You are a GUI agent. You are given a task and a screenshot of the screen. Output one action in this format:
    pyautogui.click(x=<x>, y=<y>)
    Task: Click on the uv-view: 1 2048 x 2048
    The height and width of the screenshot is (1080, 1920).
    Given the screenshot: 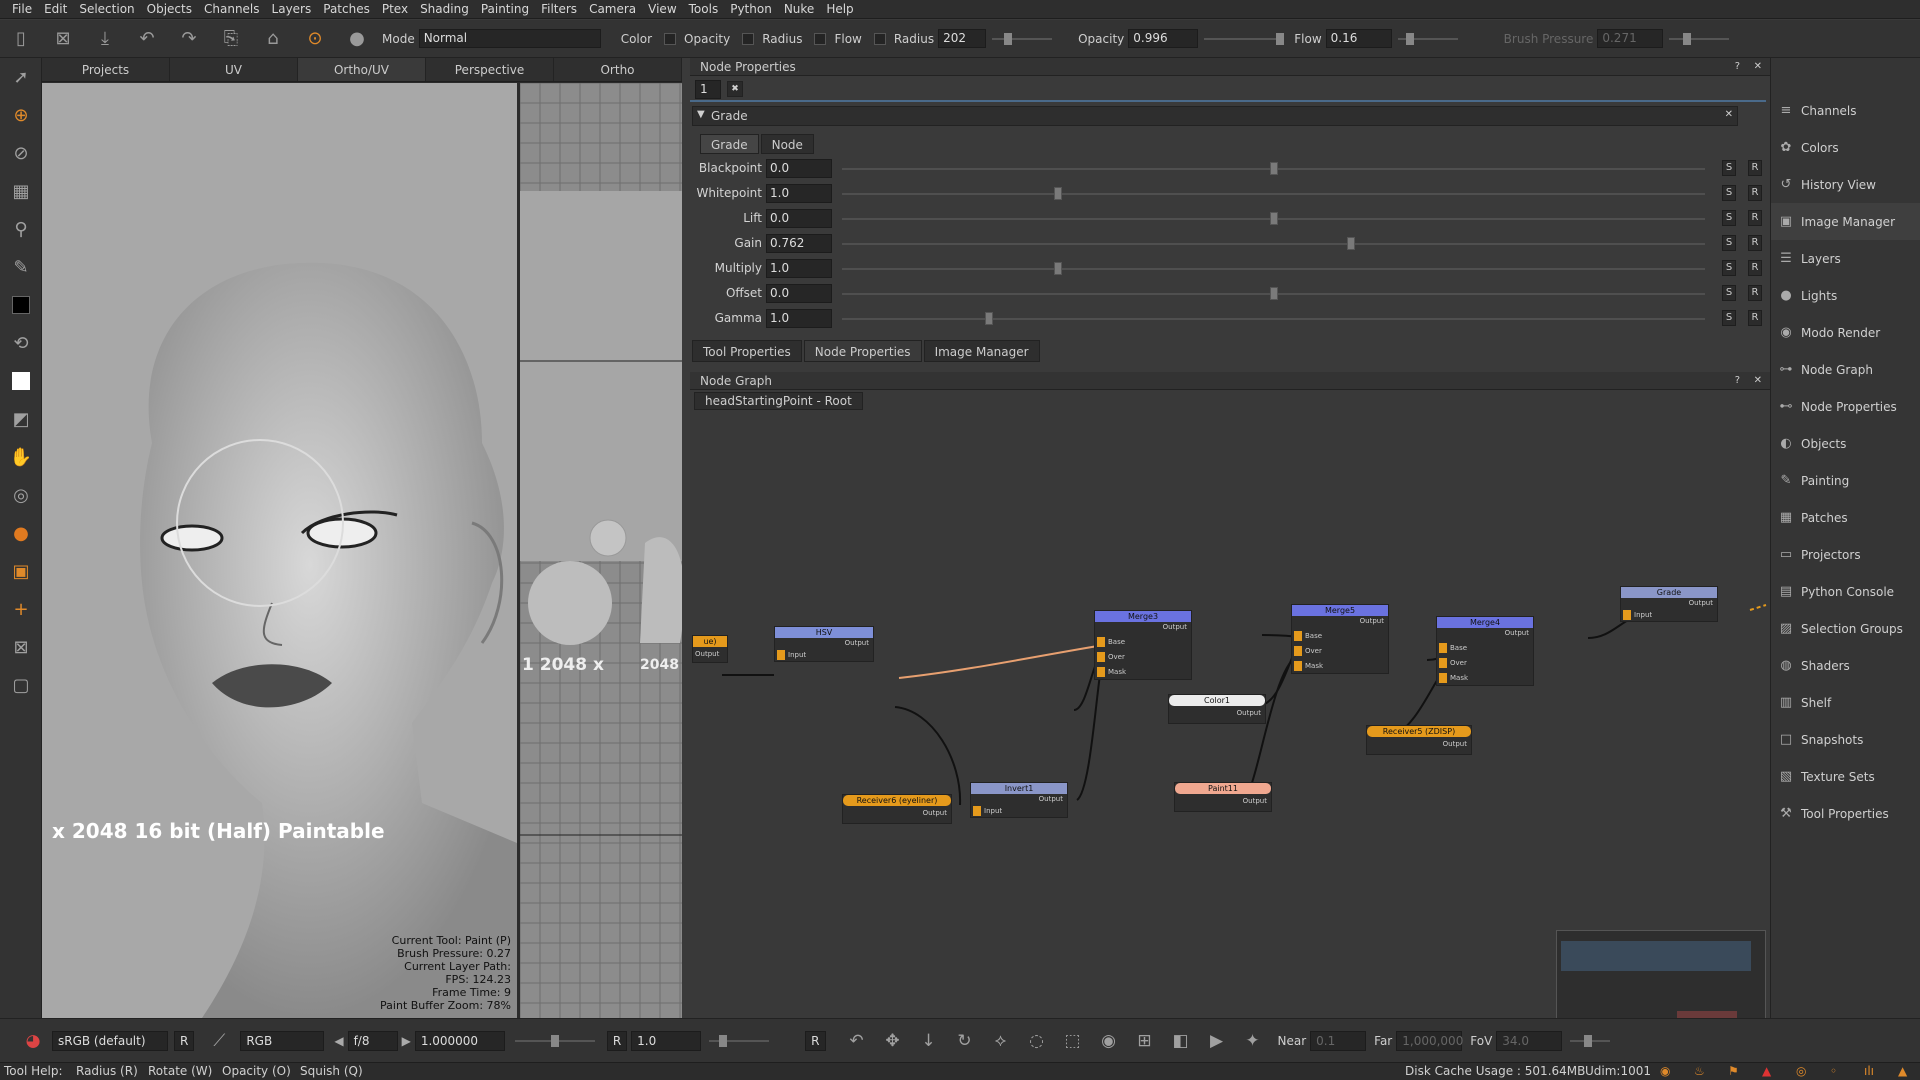 What is the action you would take?
    pyautogui.click(x=601, y=550)
    